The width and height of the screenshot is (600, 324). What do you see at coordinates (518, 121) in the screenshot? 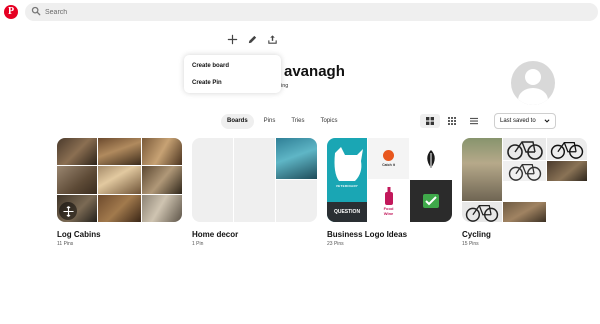
I see `sort-label: Last saved to` at bounding box center [518, 121].